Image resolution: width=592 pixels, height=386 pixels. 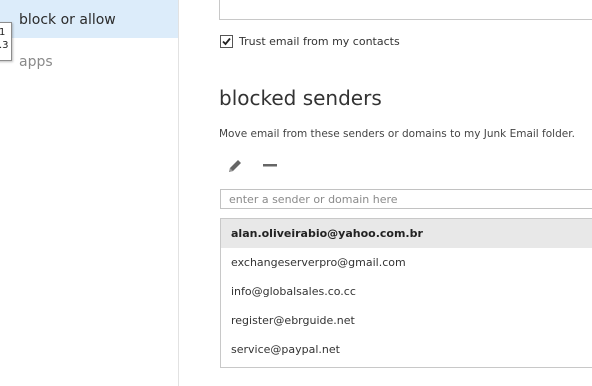 What do you see at coordinates (300, 98) in the screenshot?
I see `section-title: blocked senders` at bounding box center [300, 98].